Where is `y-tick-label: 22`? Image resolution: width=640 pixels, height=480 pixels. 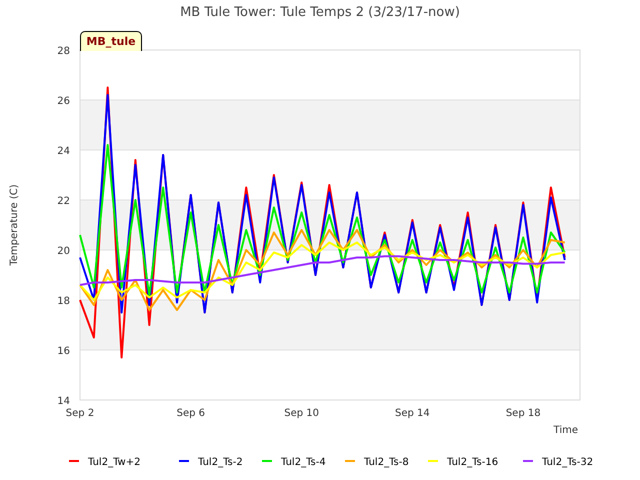 y-tick-label: 22 is located at coordinates (63, 201).